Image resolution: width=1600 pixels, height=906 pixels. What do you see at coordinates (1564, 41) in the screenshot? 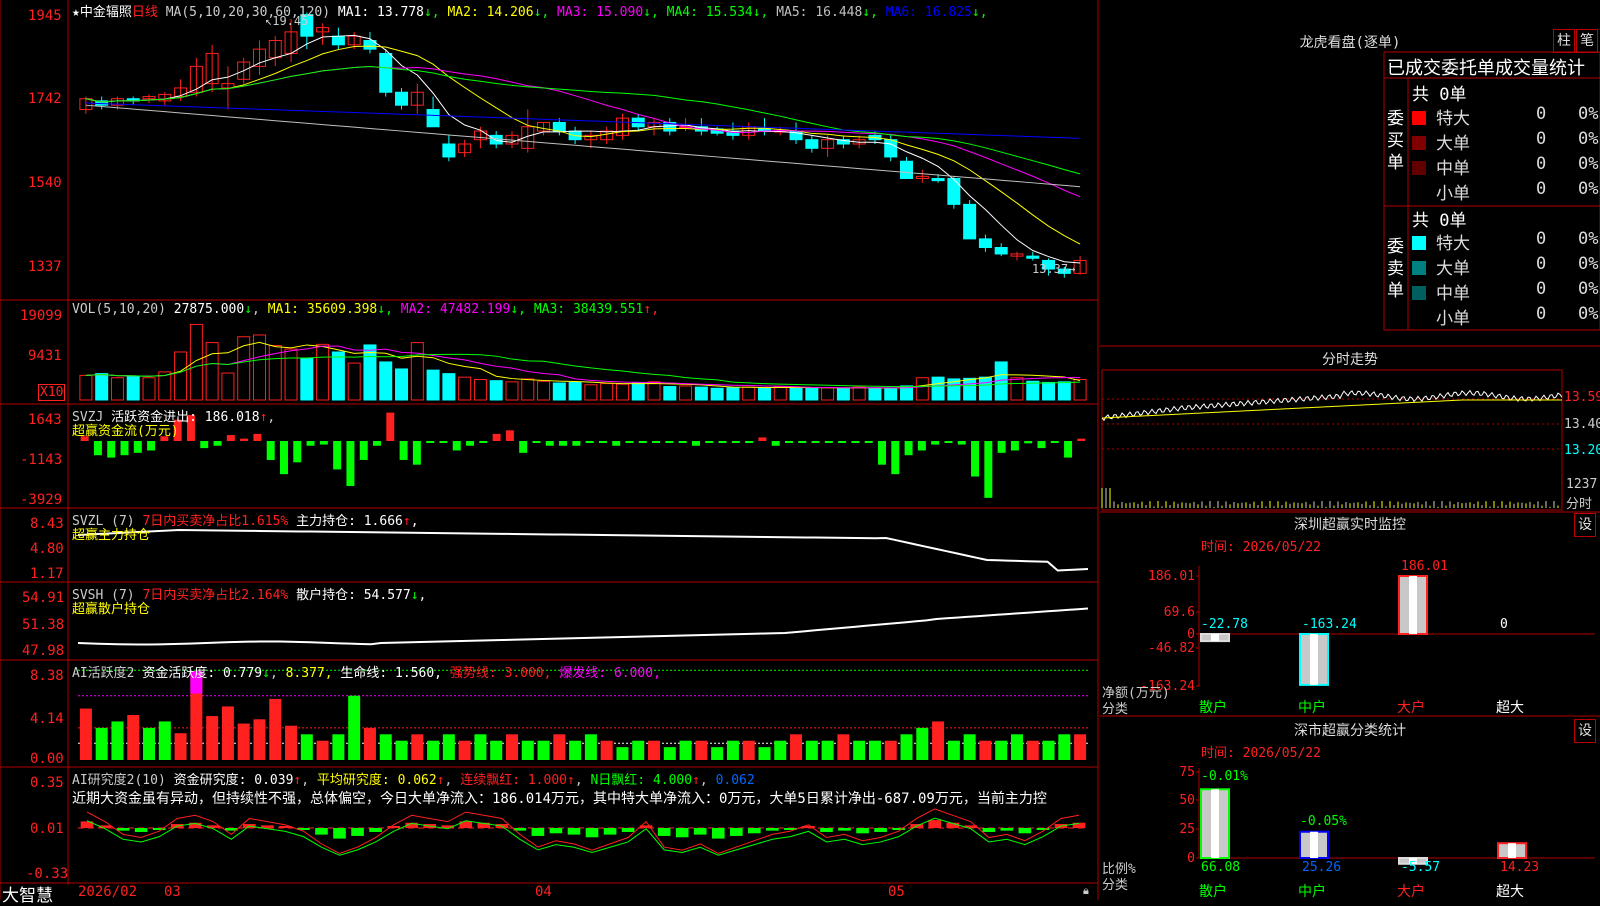
I see `tab-bar: 柱` at bounding box center [1564, 41].